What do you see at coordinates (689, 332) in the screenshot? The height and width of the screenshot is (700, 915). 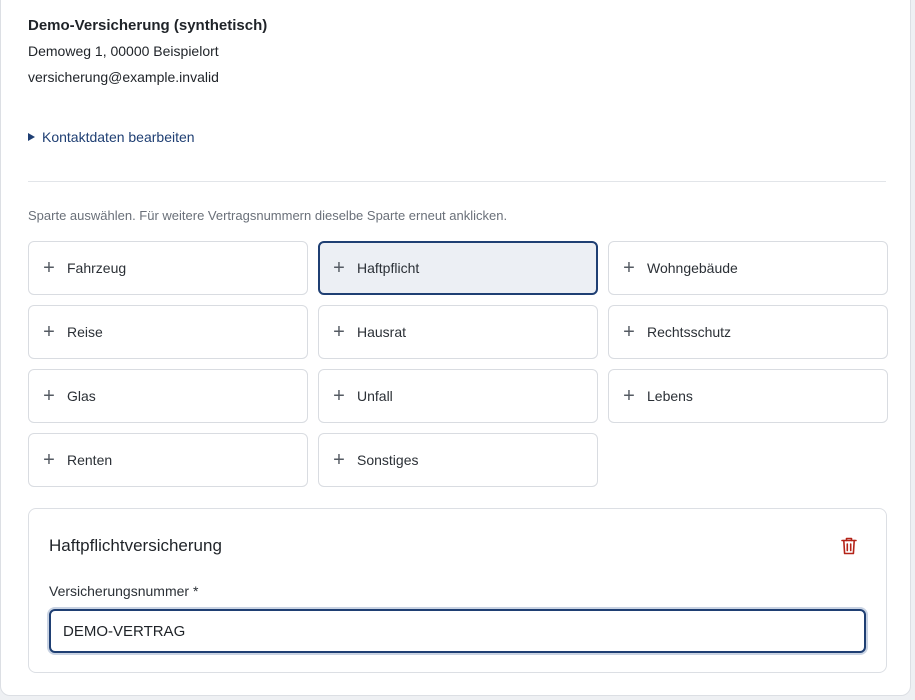 I see `category-label: Rechtsschutz` at bounding box center [689, 332].